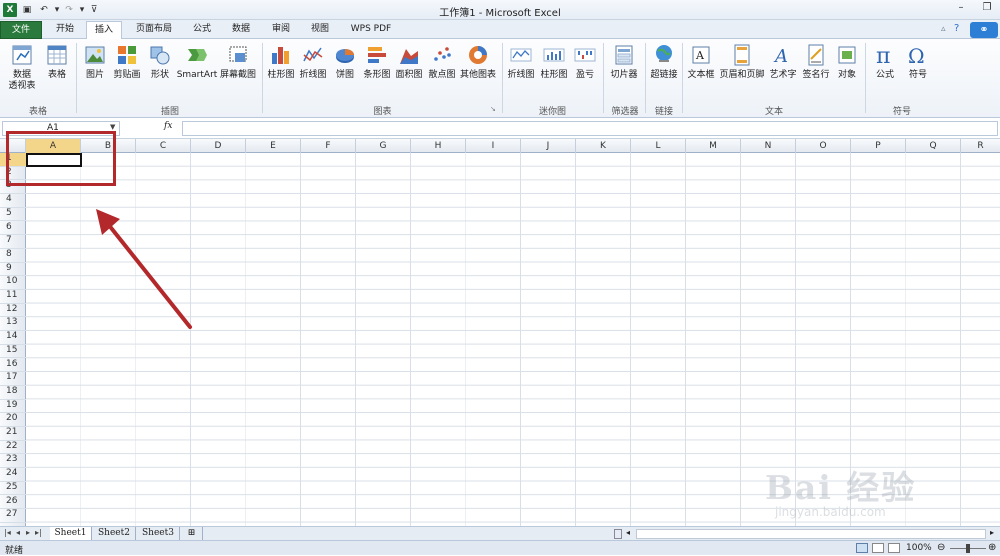 The width and height of the screenshot is (1000, 556). I want to click on hyperlink-button: 超链接, so click(664, 70).